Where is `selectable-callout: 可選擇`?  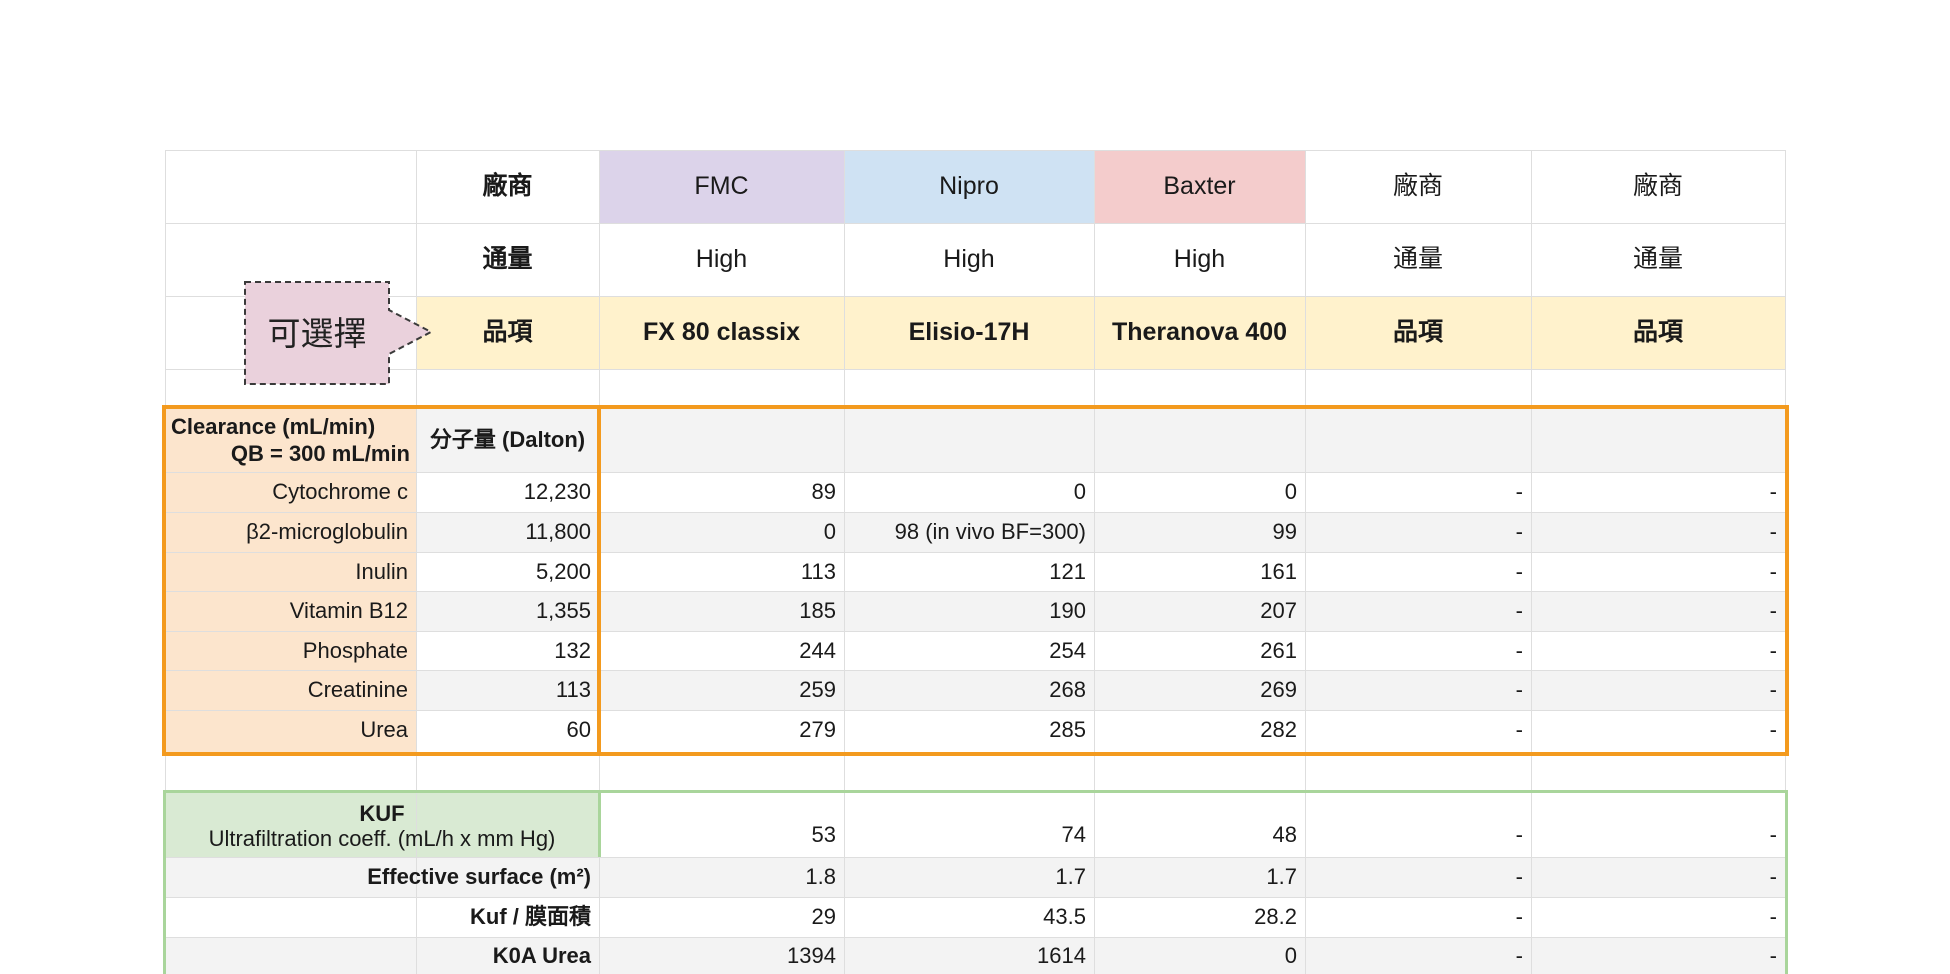 selectable-callout: 可選擇 is located at coordinates (340, 336).